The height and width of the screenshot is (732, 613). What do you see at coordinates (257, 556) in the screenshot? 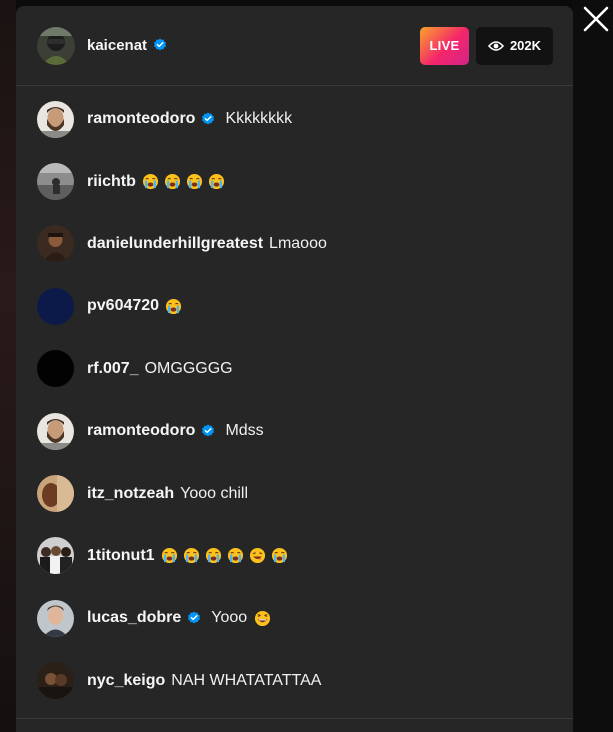
I see `grinning-emoji-icon` at bounding box center [257, 556].